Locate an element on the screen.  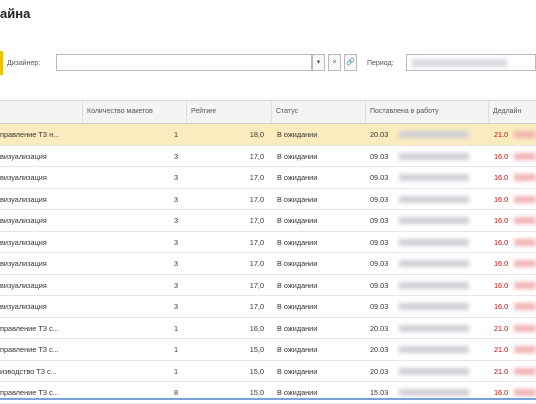
clear-button: × is located at coordinates (334, 62).